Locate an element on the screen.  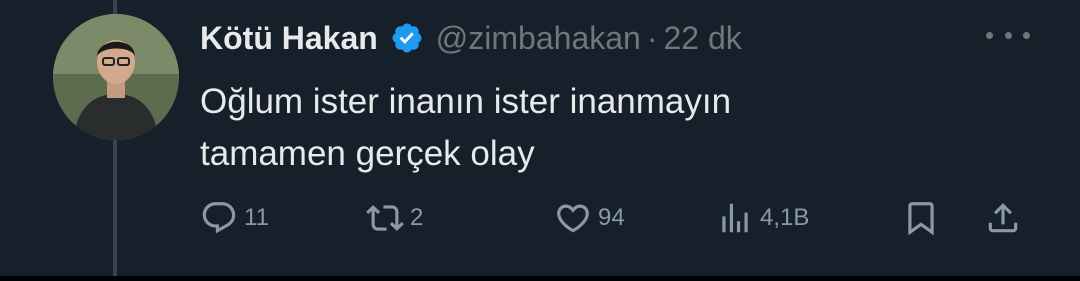
share-icon is located at coordinates (1003, 218).